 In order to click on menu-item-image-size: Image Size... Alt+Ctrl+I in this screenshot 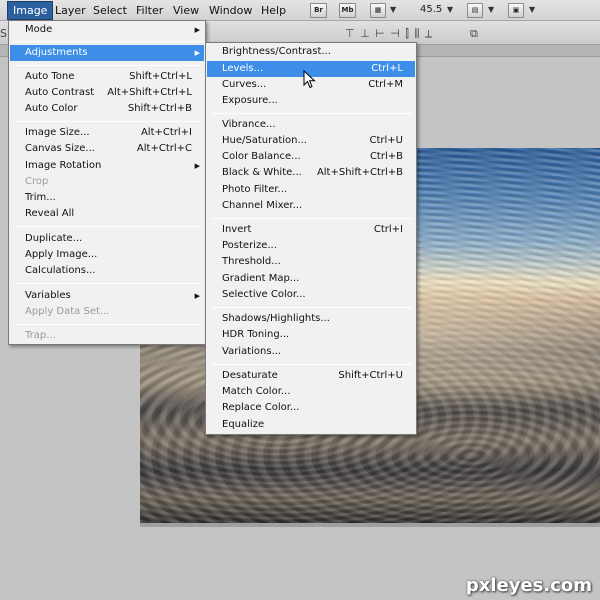, I will do `click(107, 133)`.